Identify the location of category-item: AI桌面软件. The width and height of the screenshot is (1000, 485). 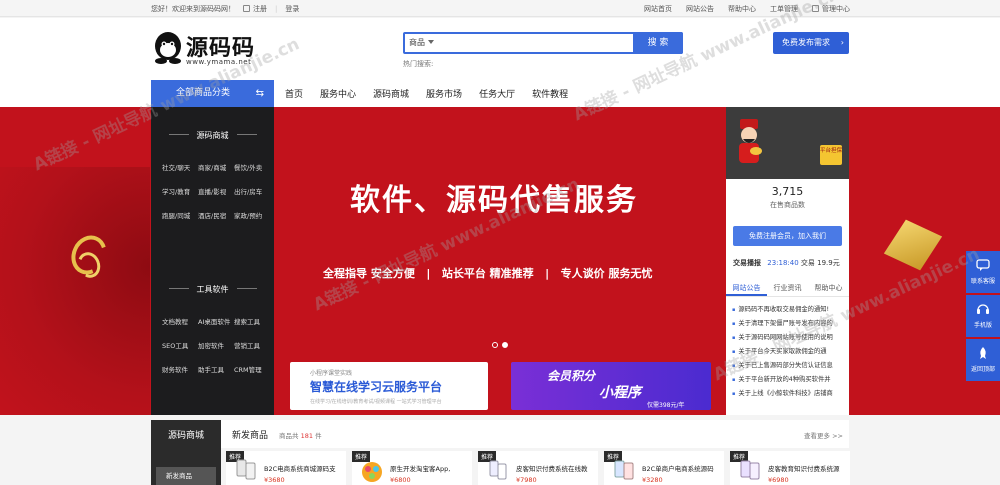
(216, 321).